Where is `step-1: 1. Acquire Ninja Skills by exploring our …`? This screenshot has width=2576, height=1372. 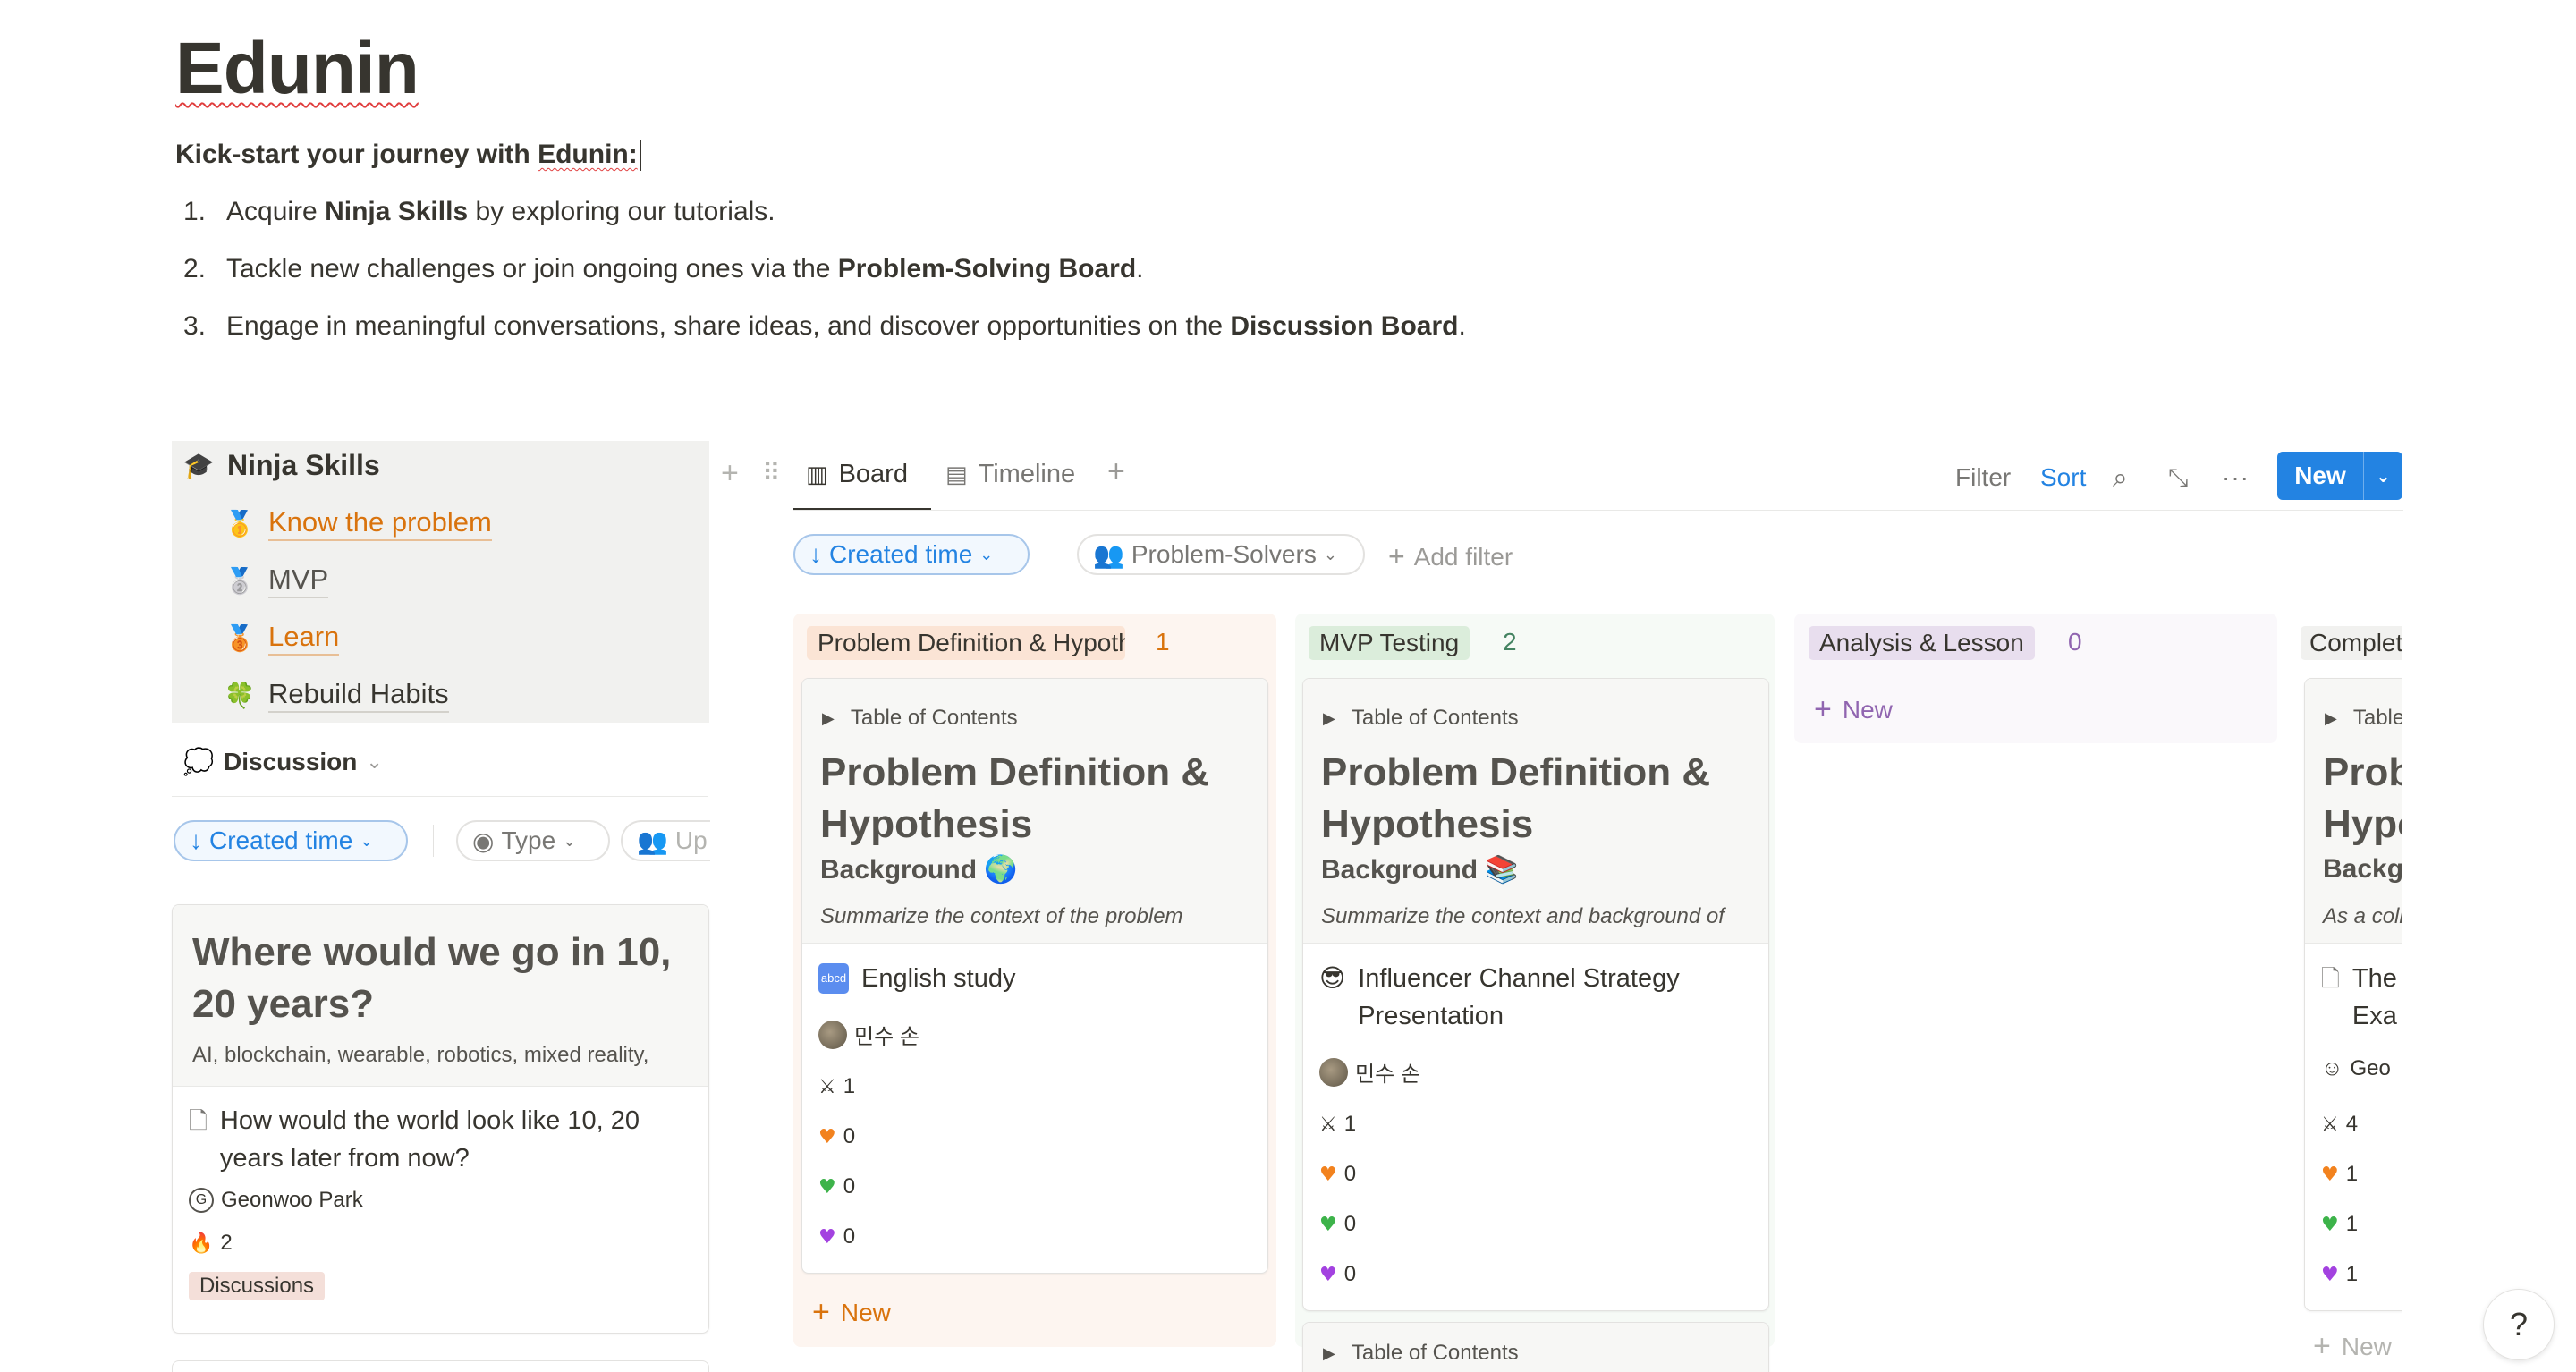 step-1: 1. Acquire Ninja Skills by exploring our … is located at coordinates (479, 212).